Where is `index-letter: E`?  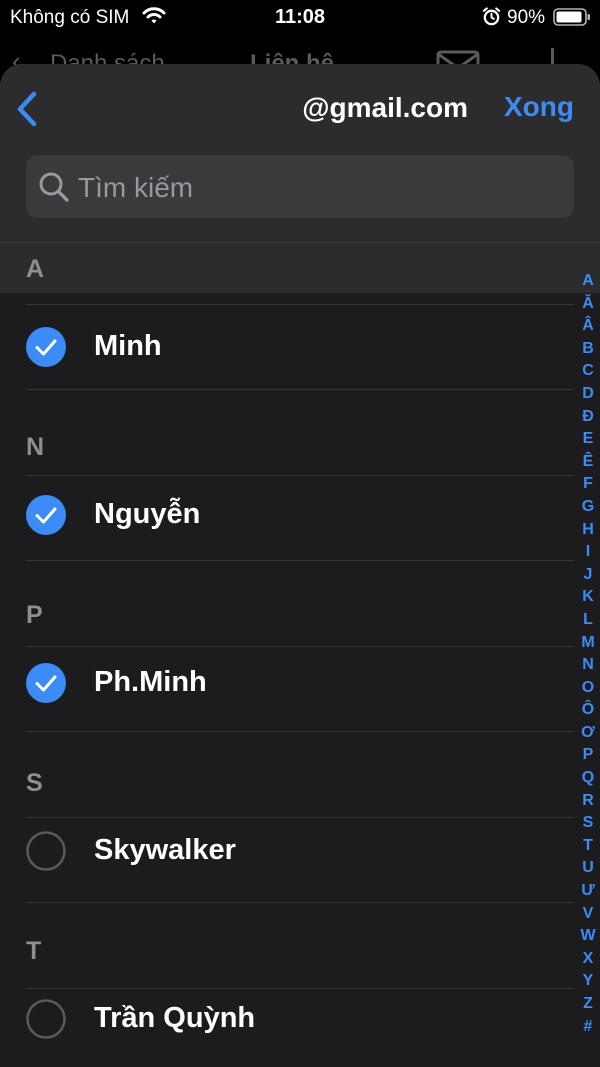
index-letter: E is located at coordinates (588, 439).